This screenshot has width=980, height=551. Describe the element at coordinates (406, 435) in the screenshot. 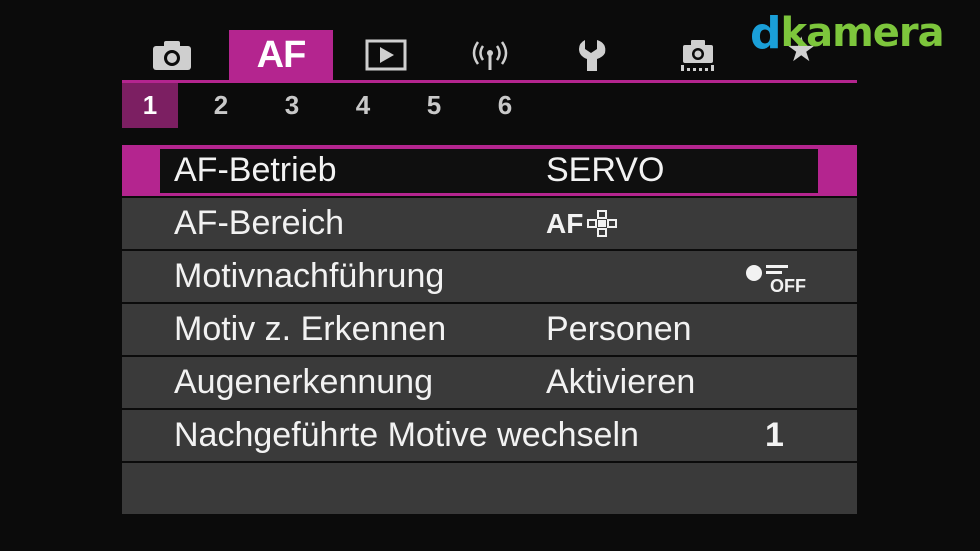

I see `menu-item-label: Nachgeführte Motive wechseln` at that location.